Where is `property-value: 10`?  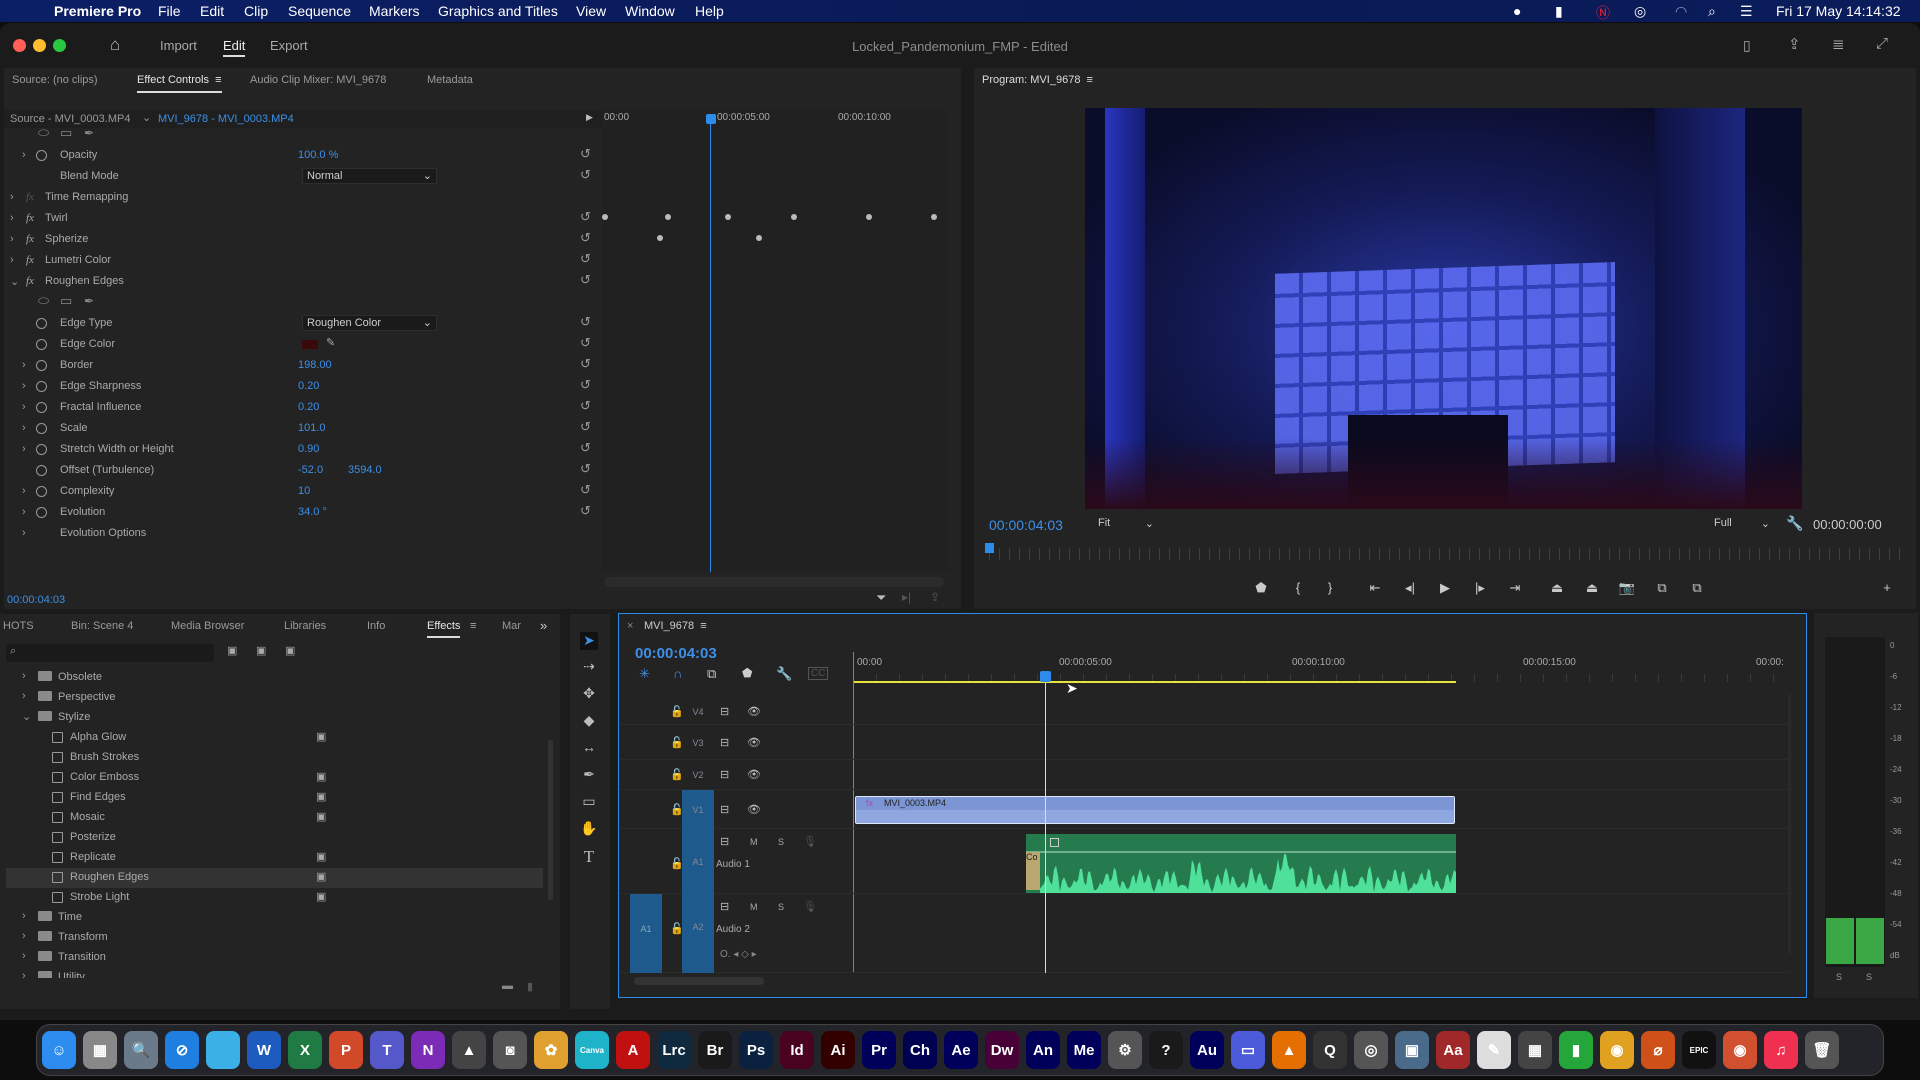
property-value: 10 is located at coordinates (304, 491).